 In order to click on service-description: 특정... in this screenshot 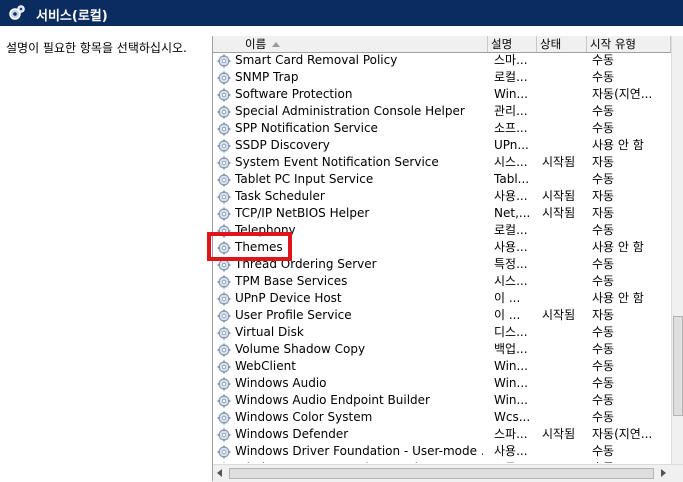, I will do `click(511, 264)`.